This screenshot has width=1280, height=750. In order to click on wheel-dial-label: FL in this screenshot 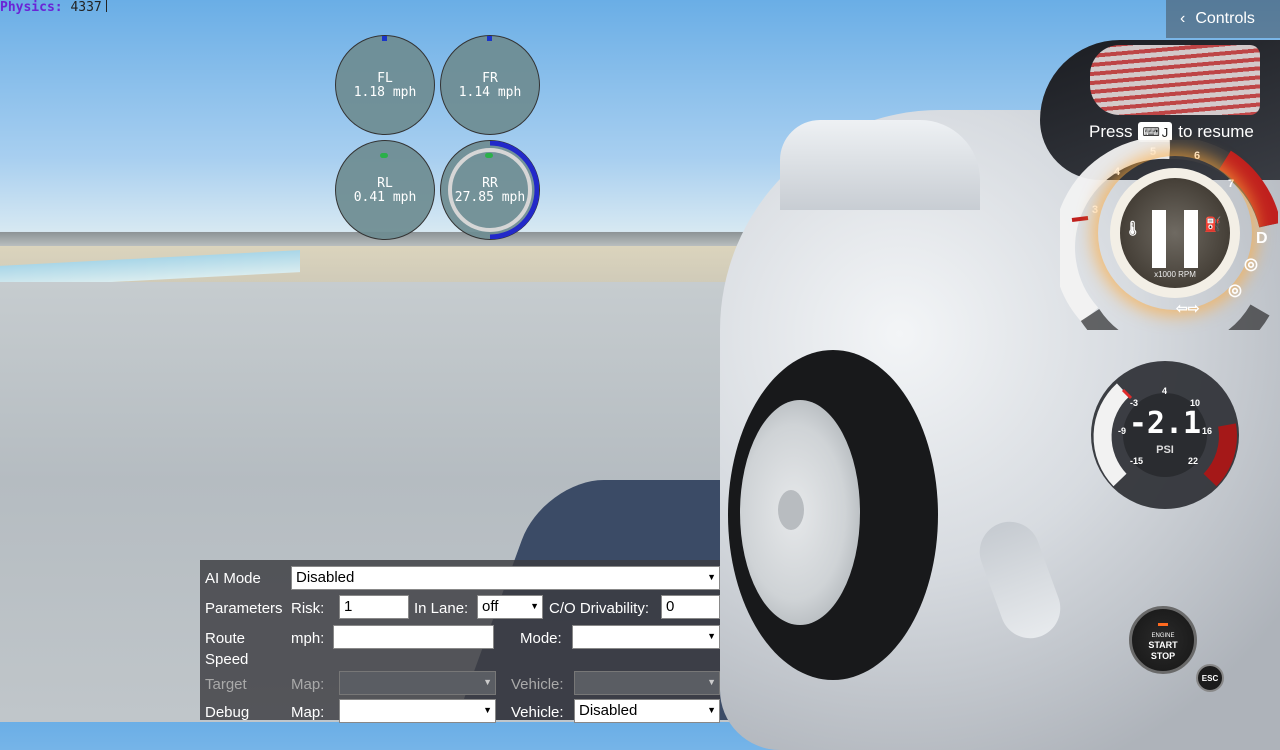, I will do `click(385, 78)`.